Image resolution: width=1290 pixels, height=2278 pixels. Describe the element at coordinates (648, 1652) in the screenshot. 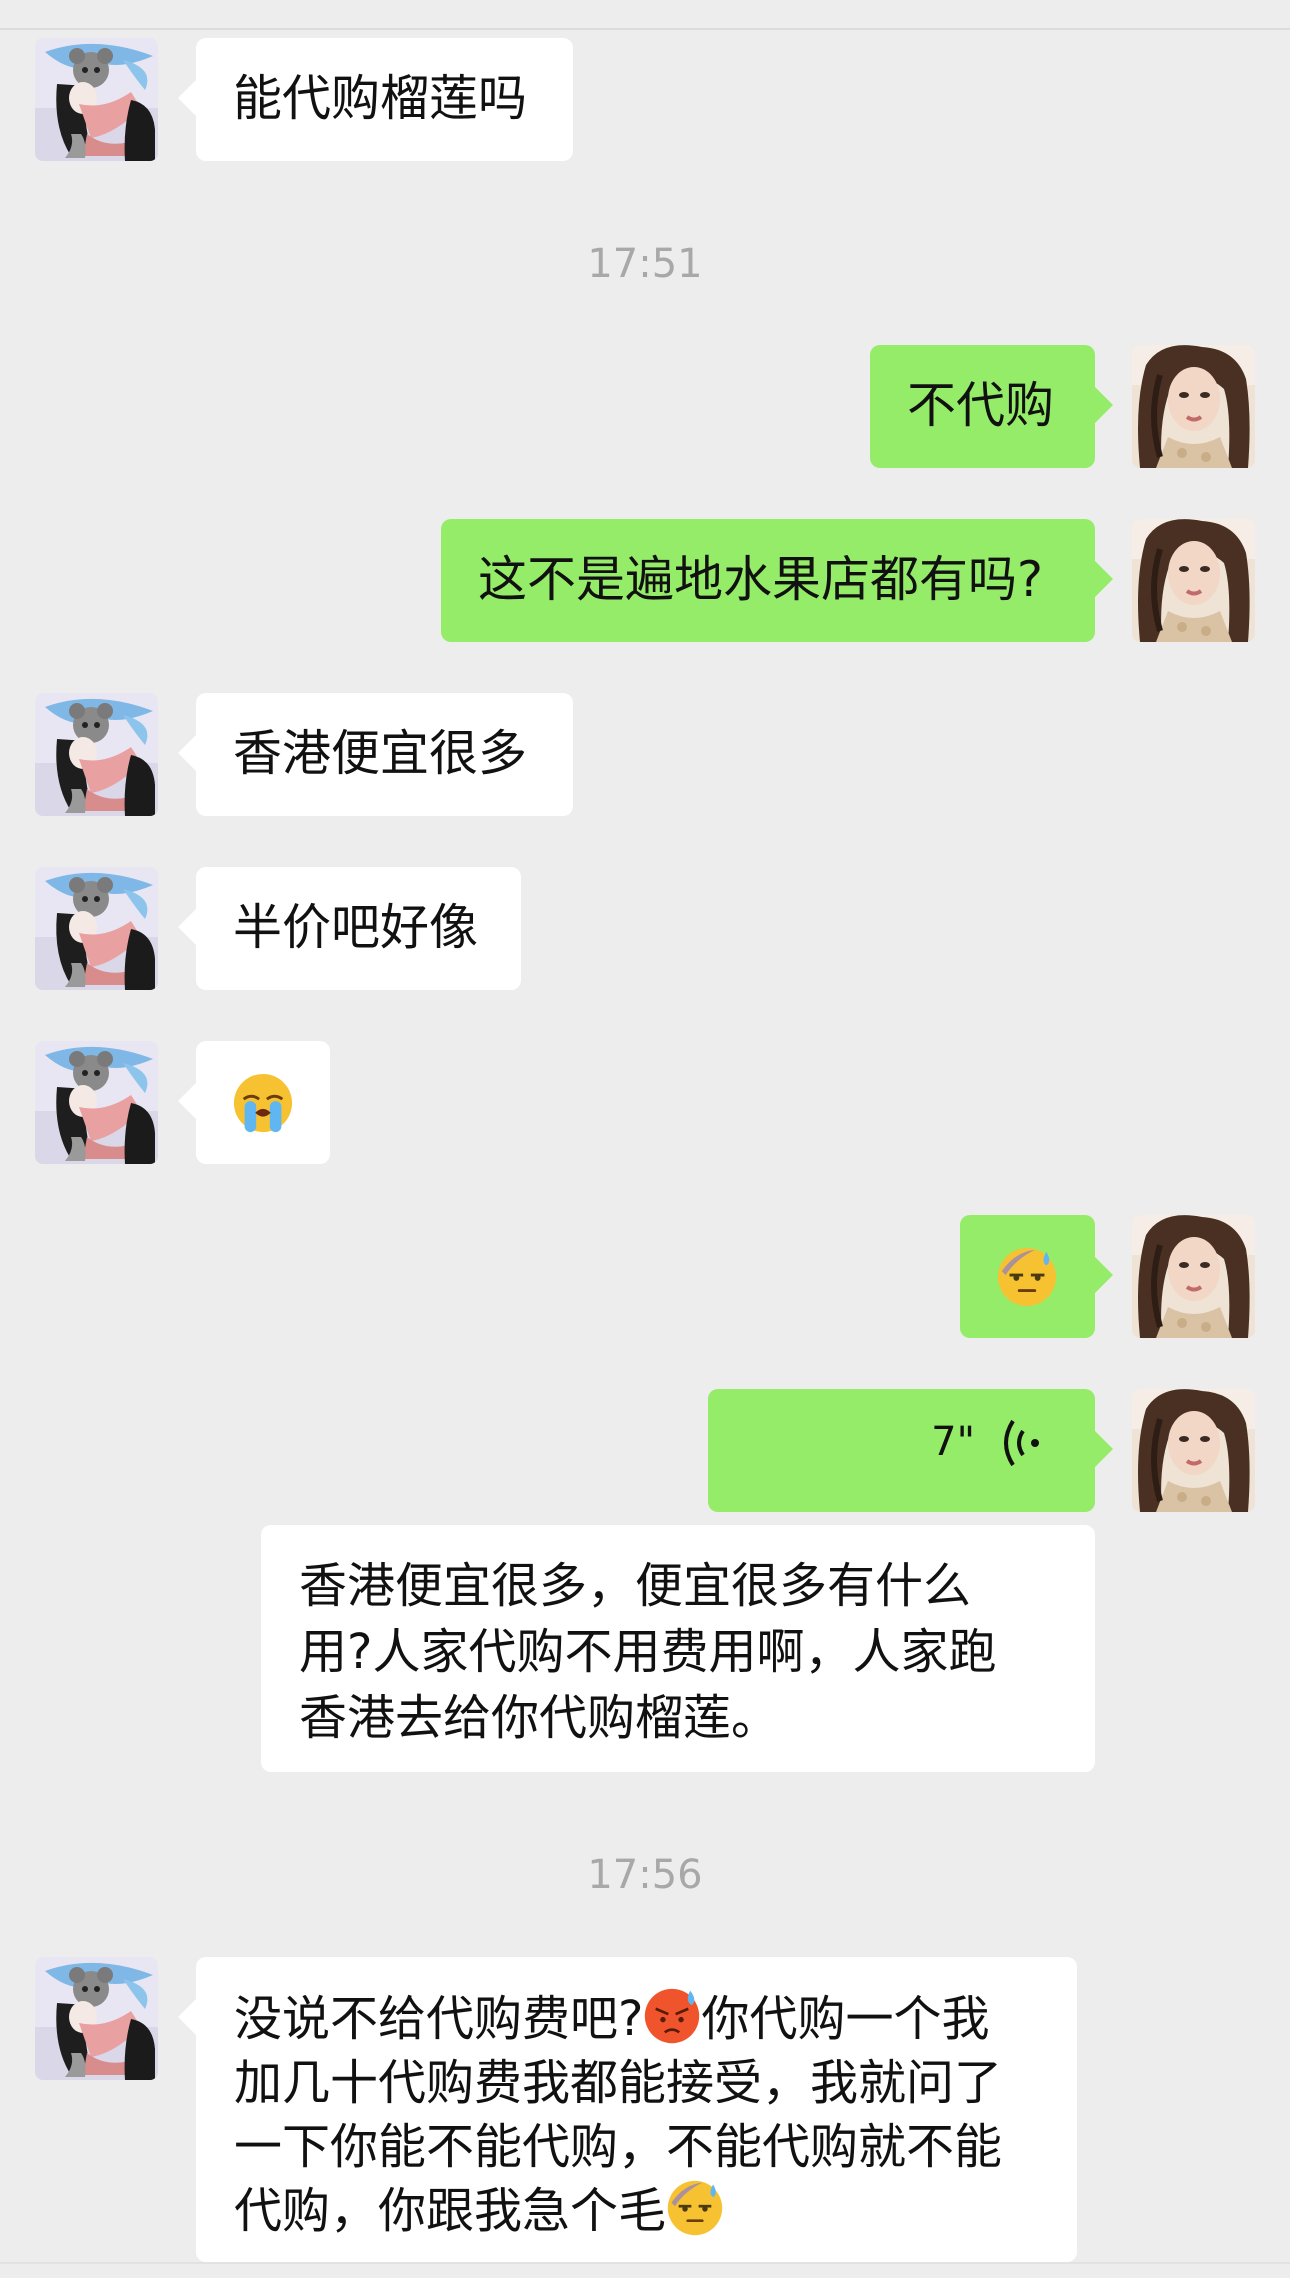

I see `transcript-line: 用?人家代购不用费用啊，人家跑` at that location.